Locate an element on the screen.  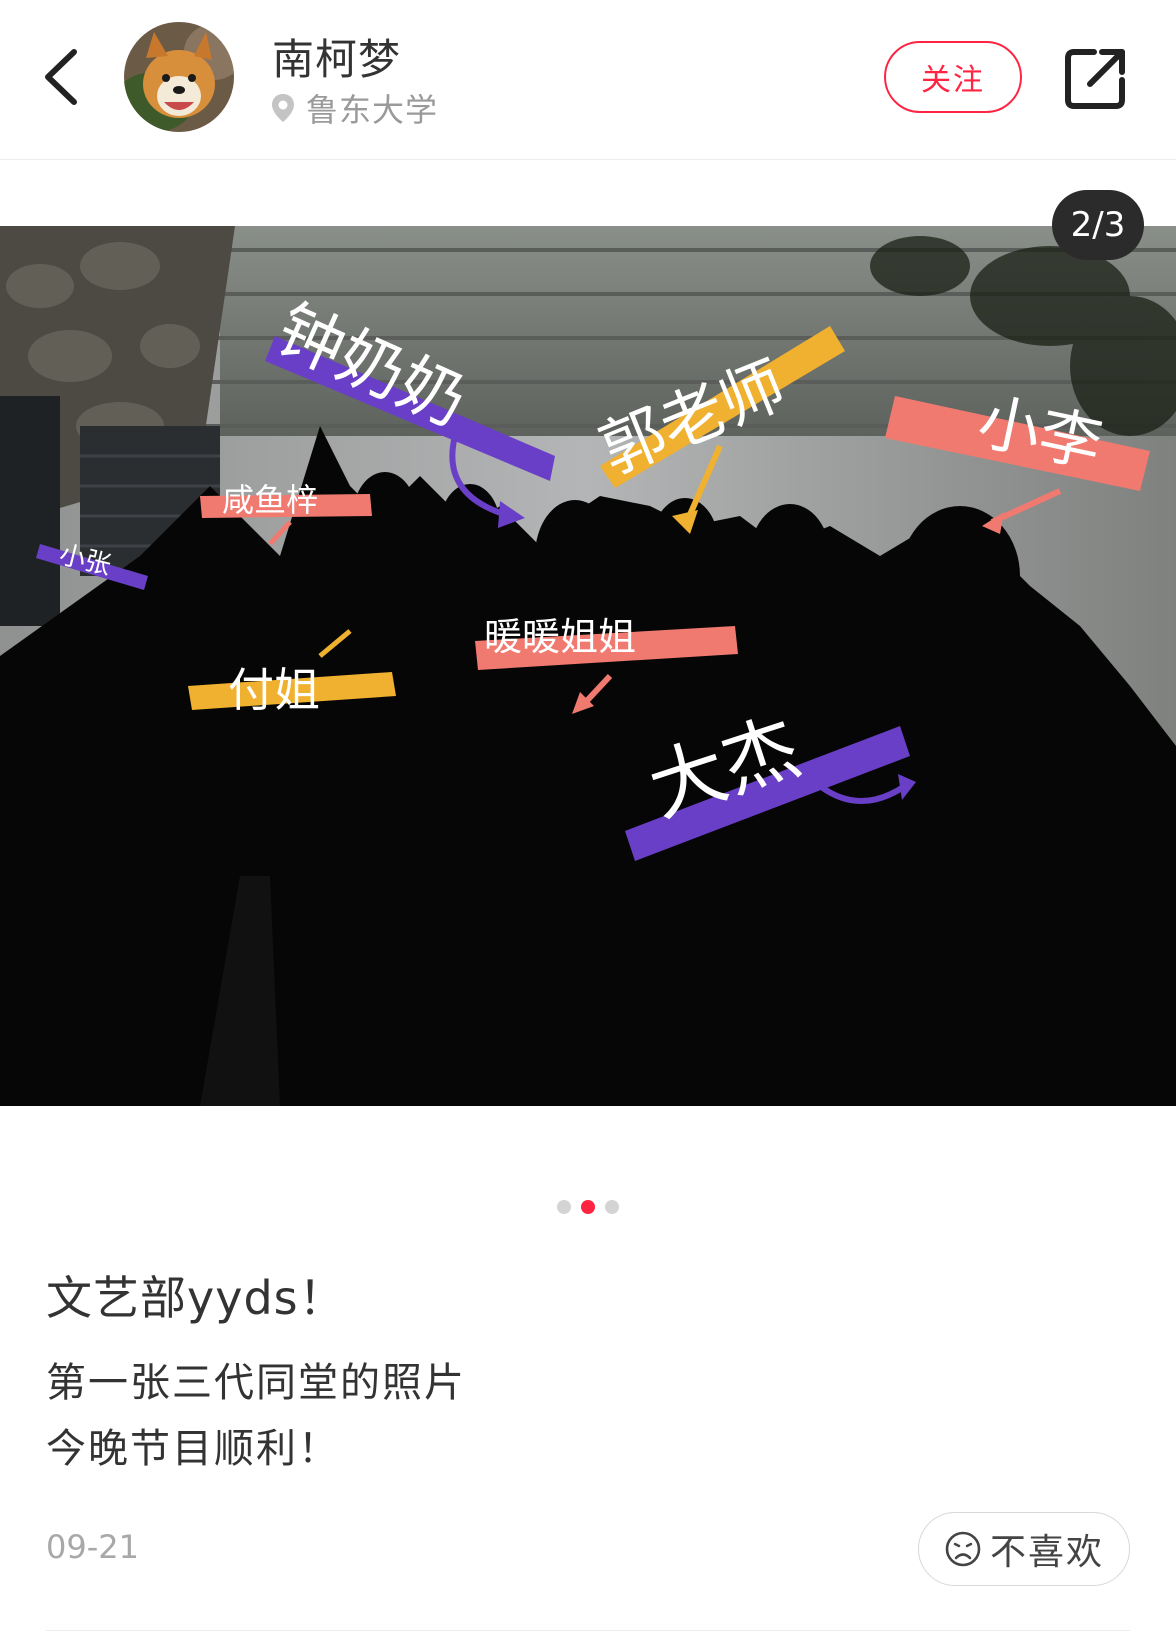
location-row: 鲁东大学 is located at coordinates (354, 108).